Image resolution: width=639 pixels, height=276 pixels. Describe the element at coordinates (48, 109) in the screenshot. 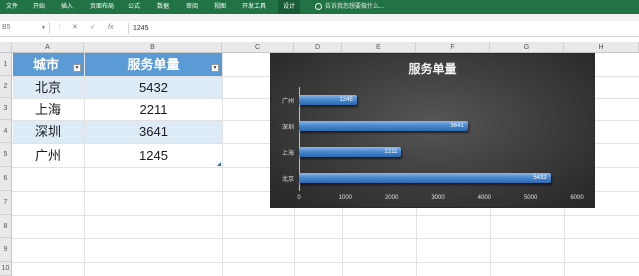

I see `table-cell-city: 上海` at that location.